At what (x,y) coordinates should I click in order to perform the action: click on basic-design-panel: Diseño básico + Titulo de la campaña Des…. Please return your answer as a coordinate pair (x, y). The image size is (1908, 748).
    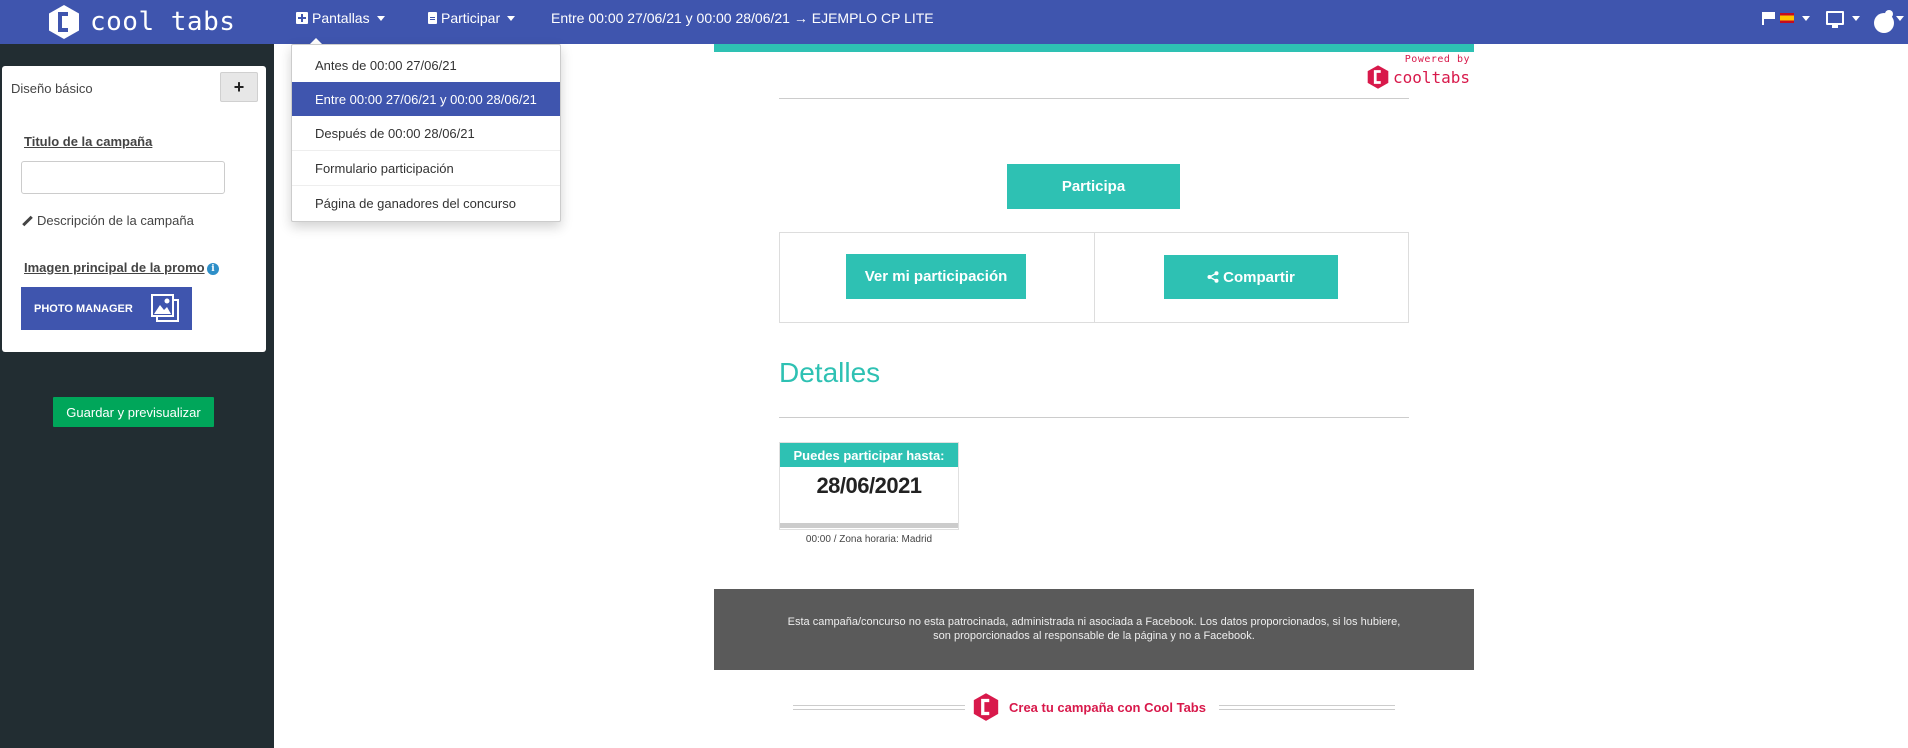
    Looking at the image, I should click on (134, 209).